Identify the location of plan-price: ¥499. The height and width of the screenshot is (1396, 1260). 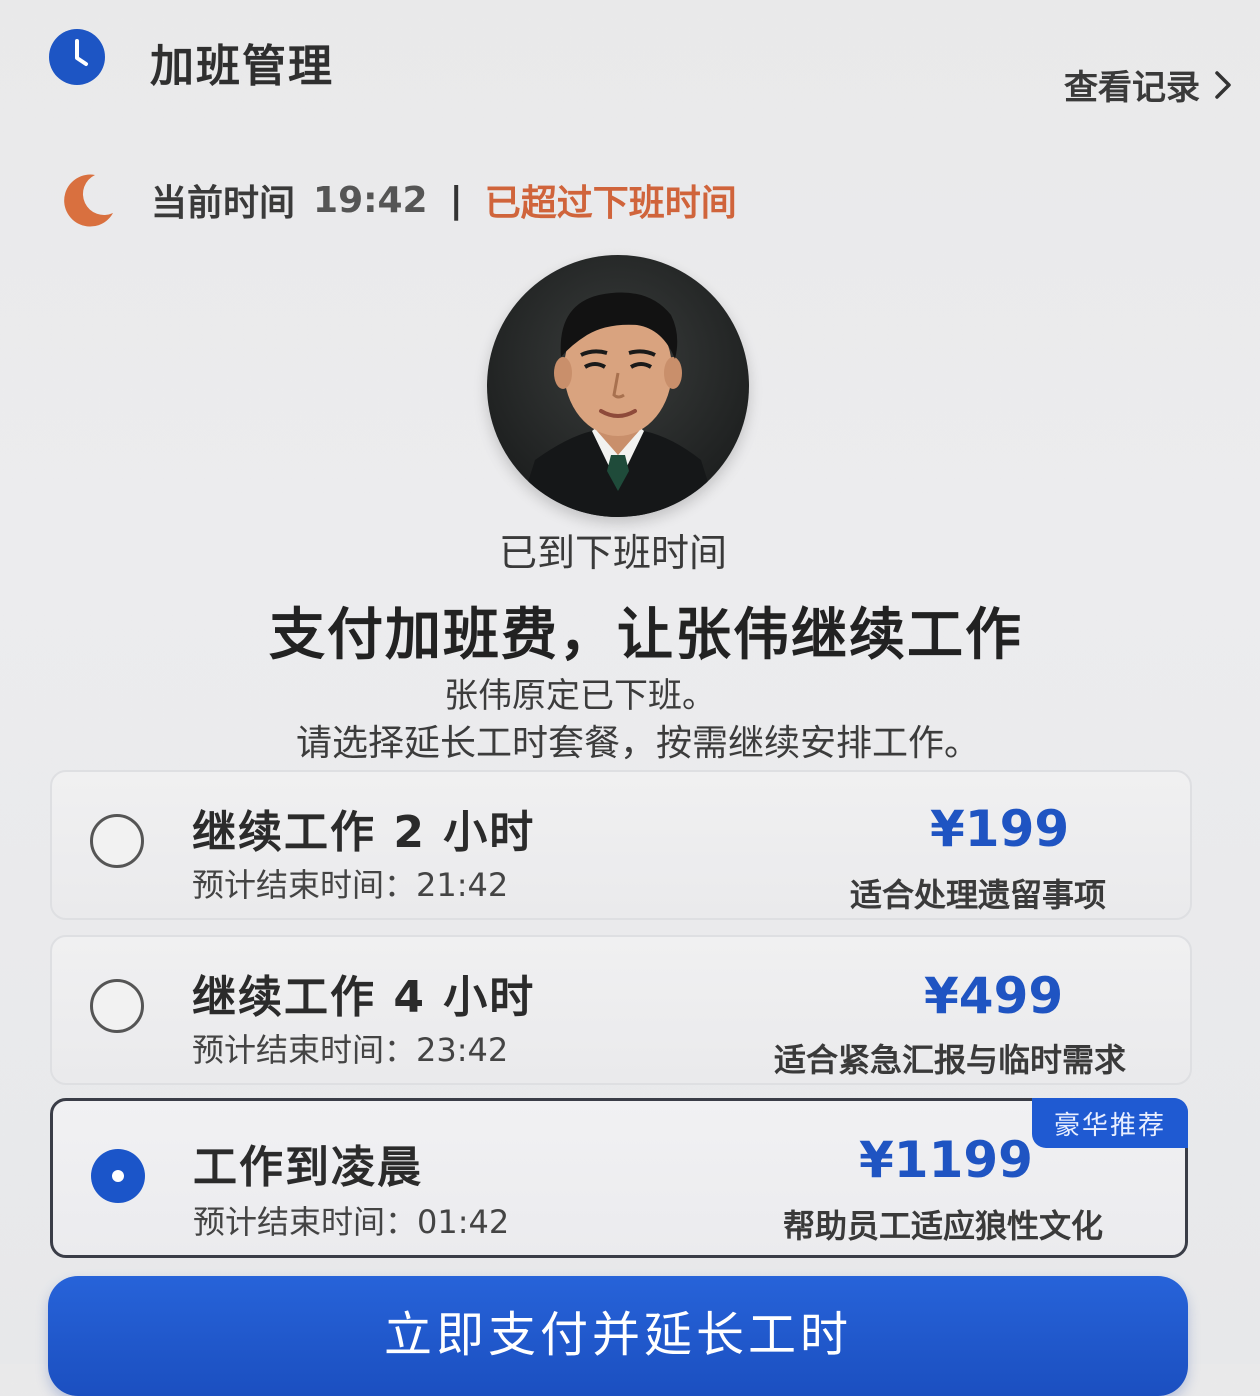
(994, 996).